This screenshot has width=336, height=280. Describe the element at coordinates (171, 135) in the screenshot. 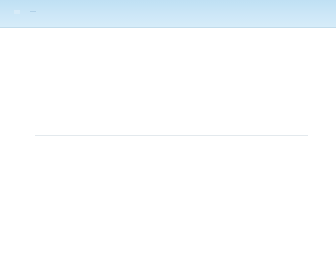

I see `footer-divider` at that location.